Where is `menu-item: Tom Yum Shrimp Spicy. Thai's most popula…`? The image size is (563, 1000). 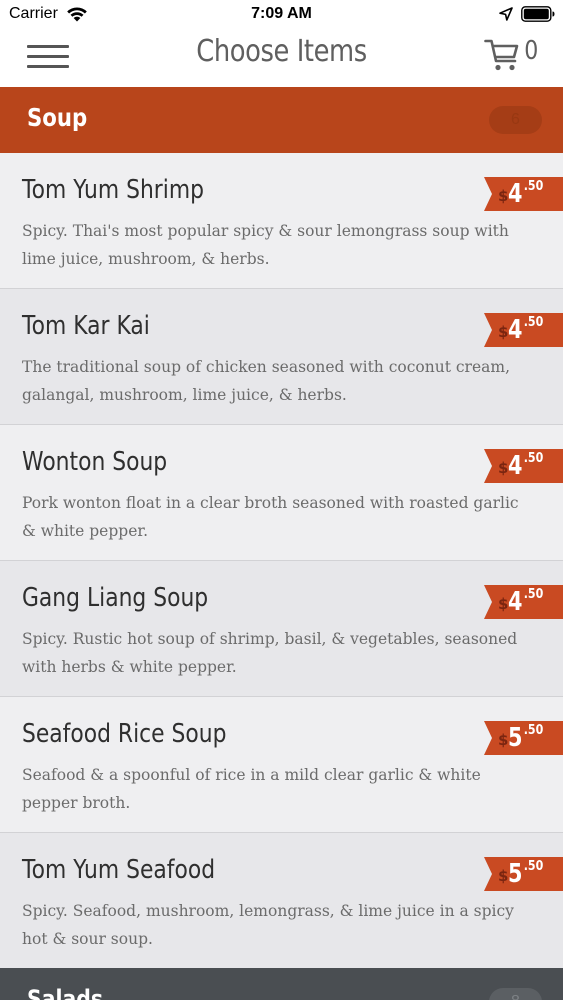 menu-item: Tom Yum Shrimp Spicy. Thai's most popula… is located at coordinates (281, 221).